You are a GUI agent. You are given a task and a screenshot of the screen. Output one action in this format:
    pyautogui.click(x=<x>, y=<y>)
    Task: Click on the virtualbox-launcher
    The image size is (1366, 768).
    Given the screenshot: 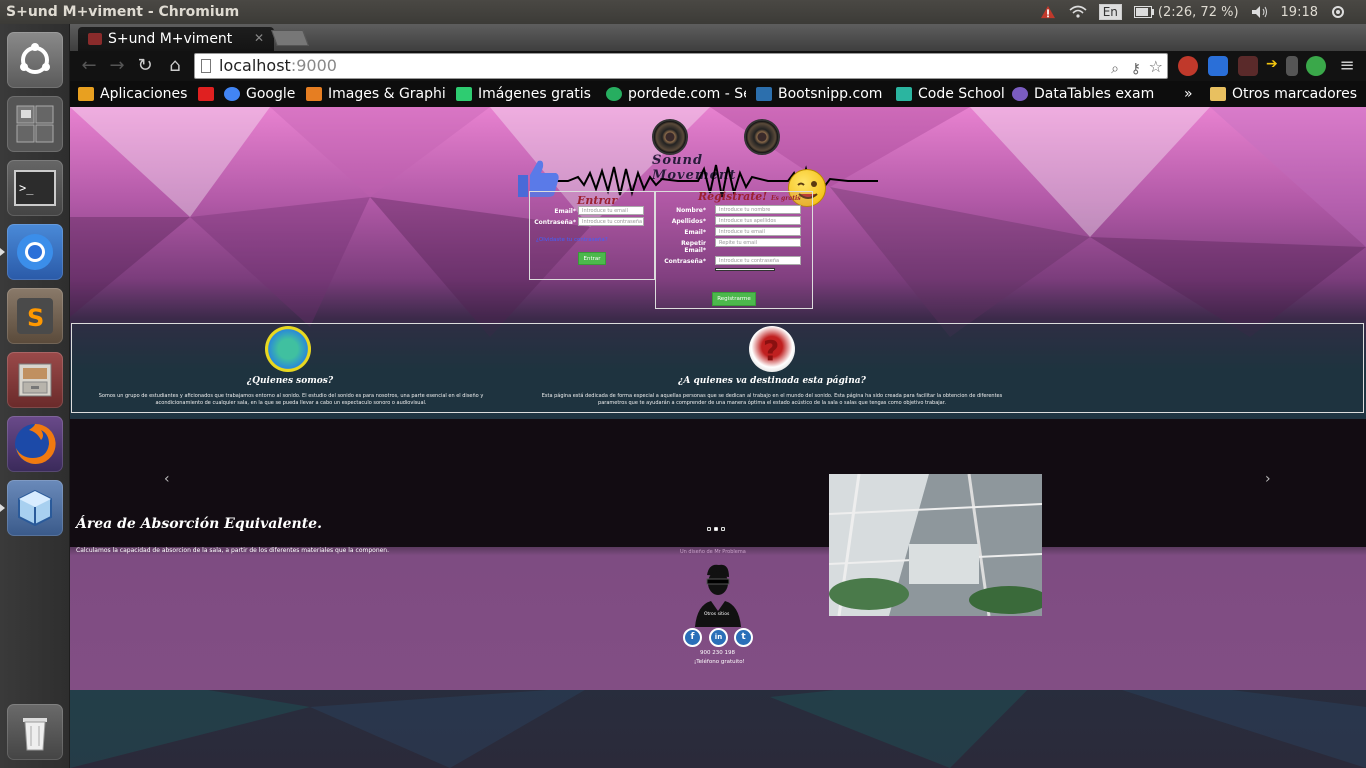 What is the action you would take?
    pyautogui.click(x=31, y=508)
    